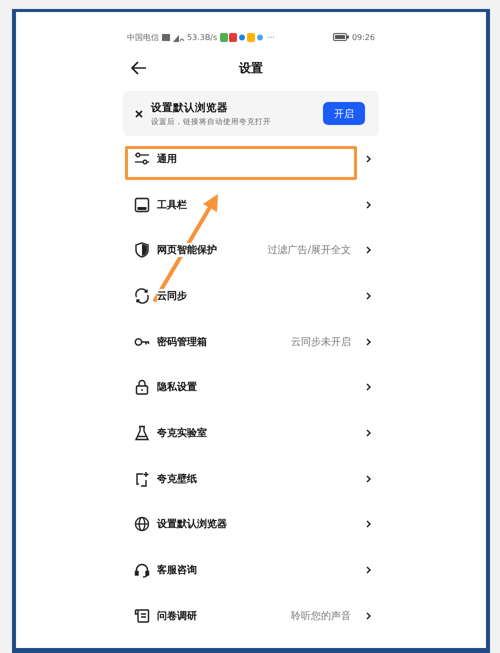 The width and height of the screenshot is (500, 653). Describe the element at coordinates (142, 250) in the screenshot. I see `shield-icon` at that location.